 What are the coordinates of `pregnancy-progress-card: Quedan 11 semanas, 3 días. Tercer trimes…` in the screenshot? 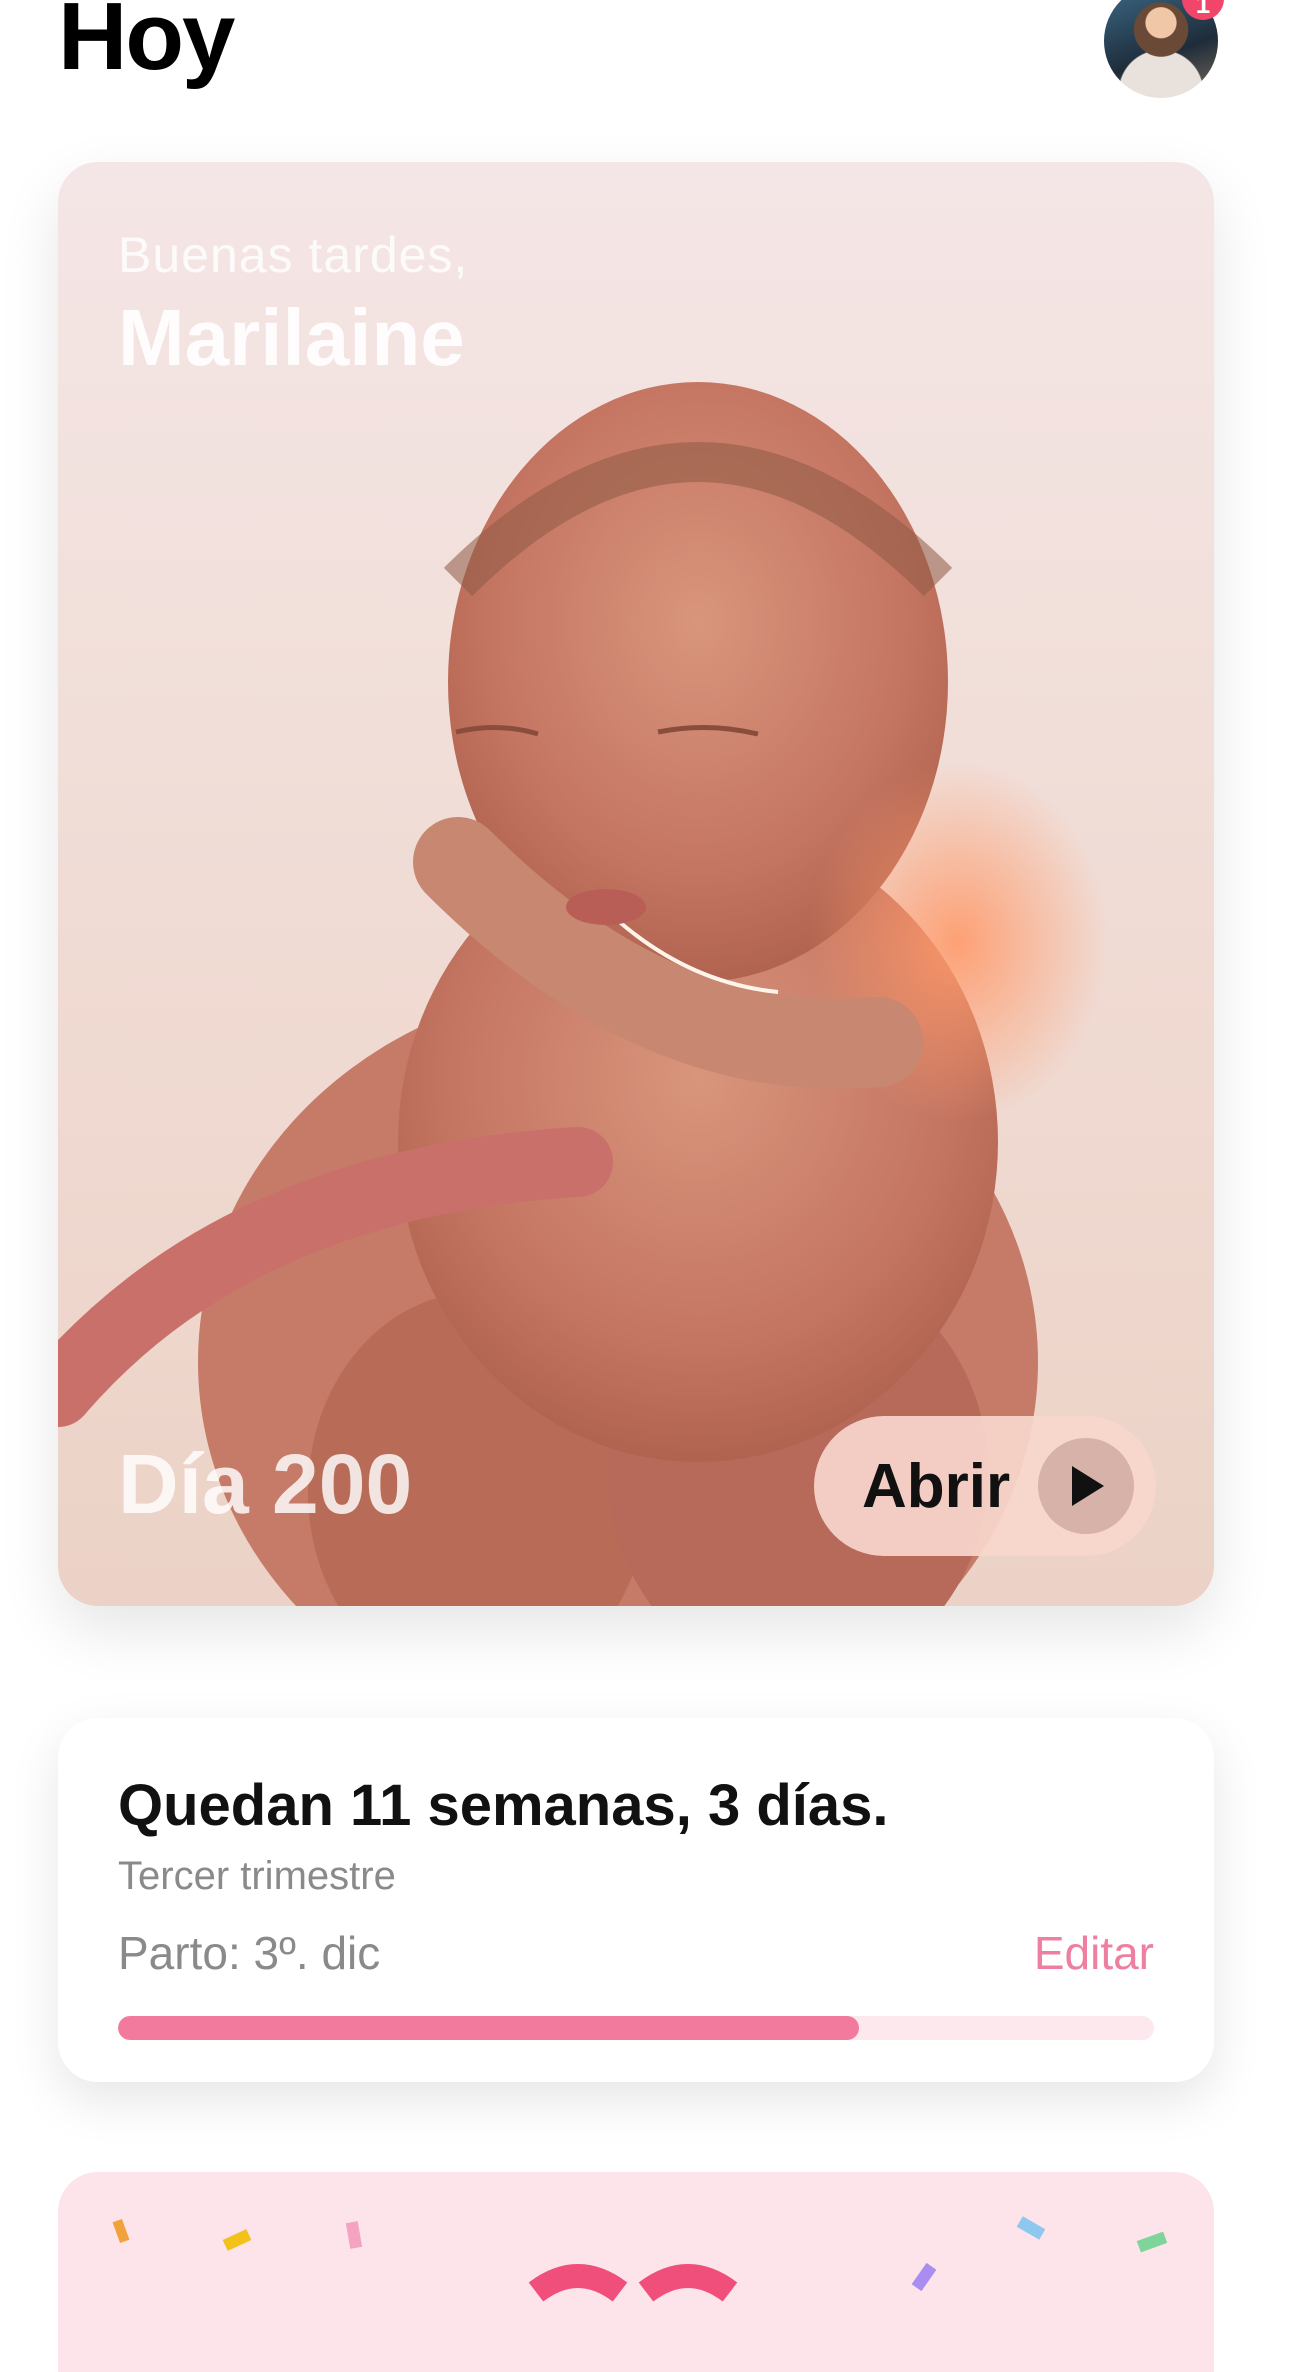 It's located at (636, 1900).